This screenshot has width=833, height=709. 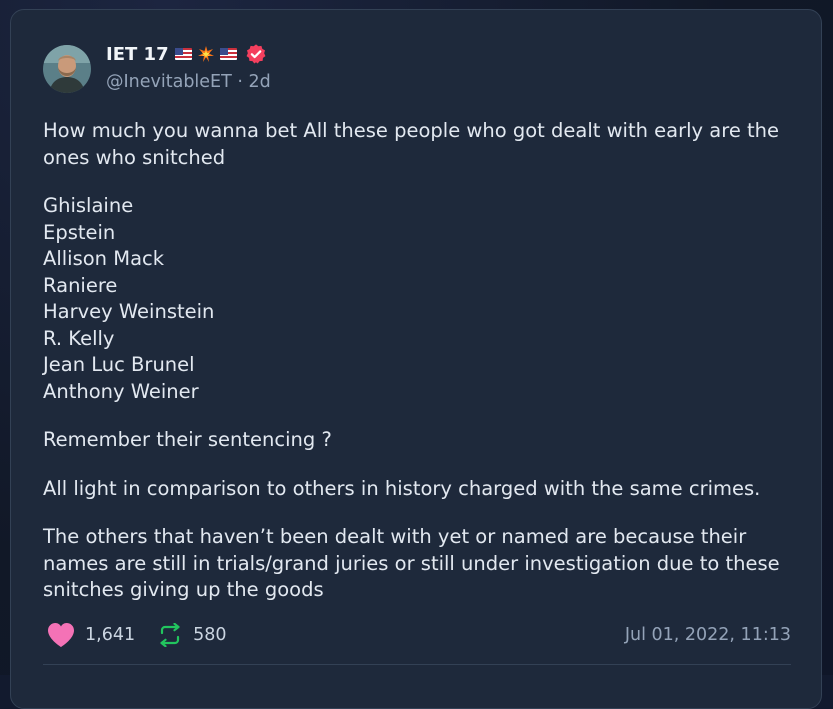 What do you see at coordinates (192, 635) in the screenshot?
I see `repost-button: 580` at bounding box center [192, 635].